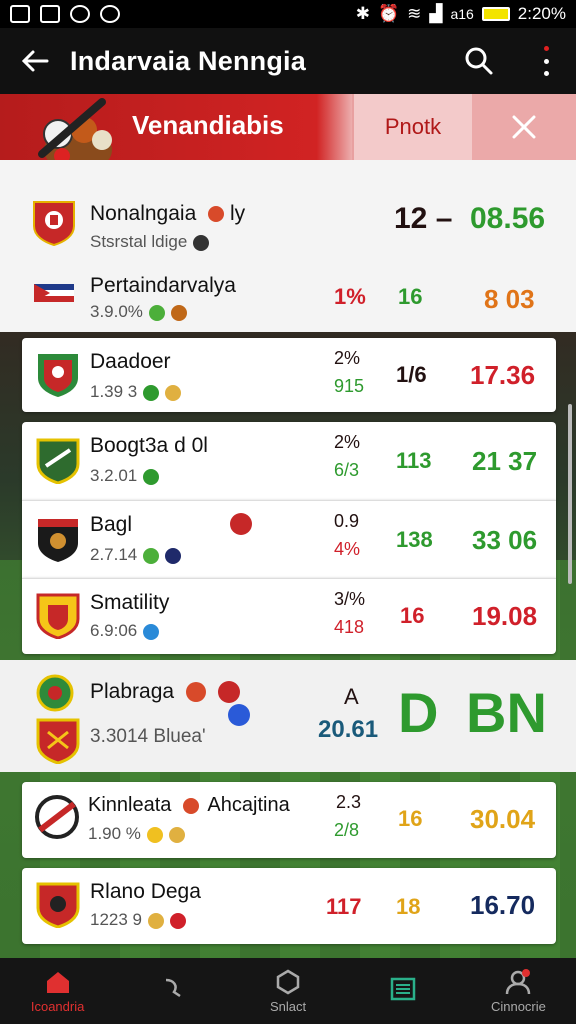 The image size is (576, 1024). Describe the element at coordinates (130, 602) in the screenshot. I see `team-name: Smatility` at that location.